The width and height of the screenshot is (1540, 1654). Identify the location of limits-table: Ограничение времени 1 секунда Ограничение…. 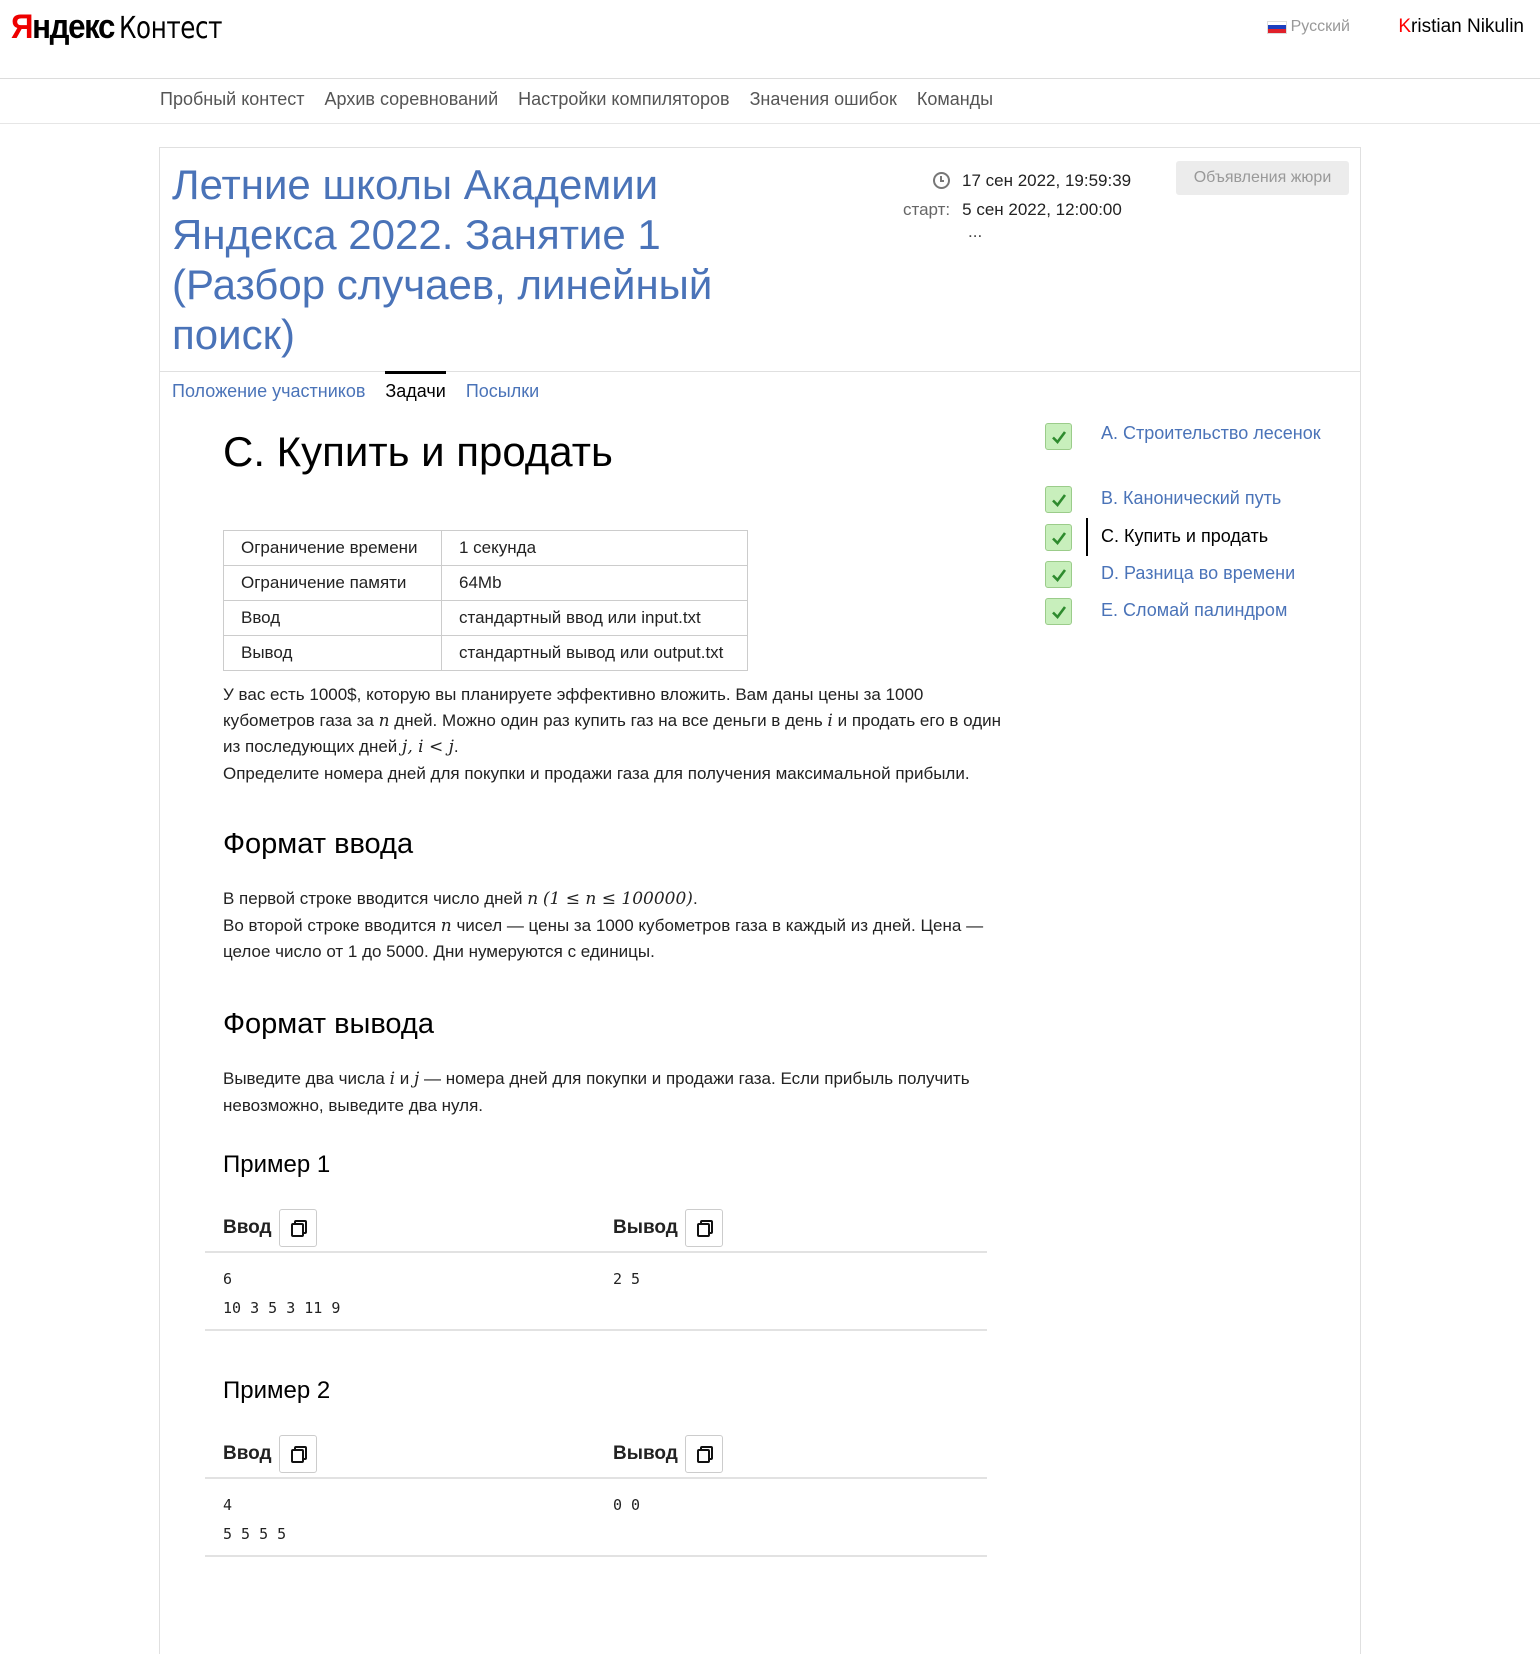
(485, 600).